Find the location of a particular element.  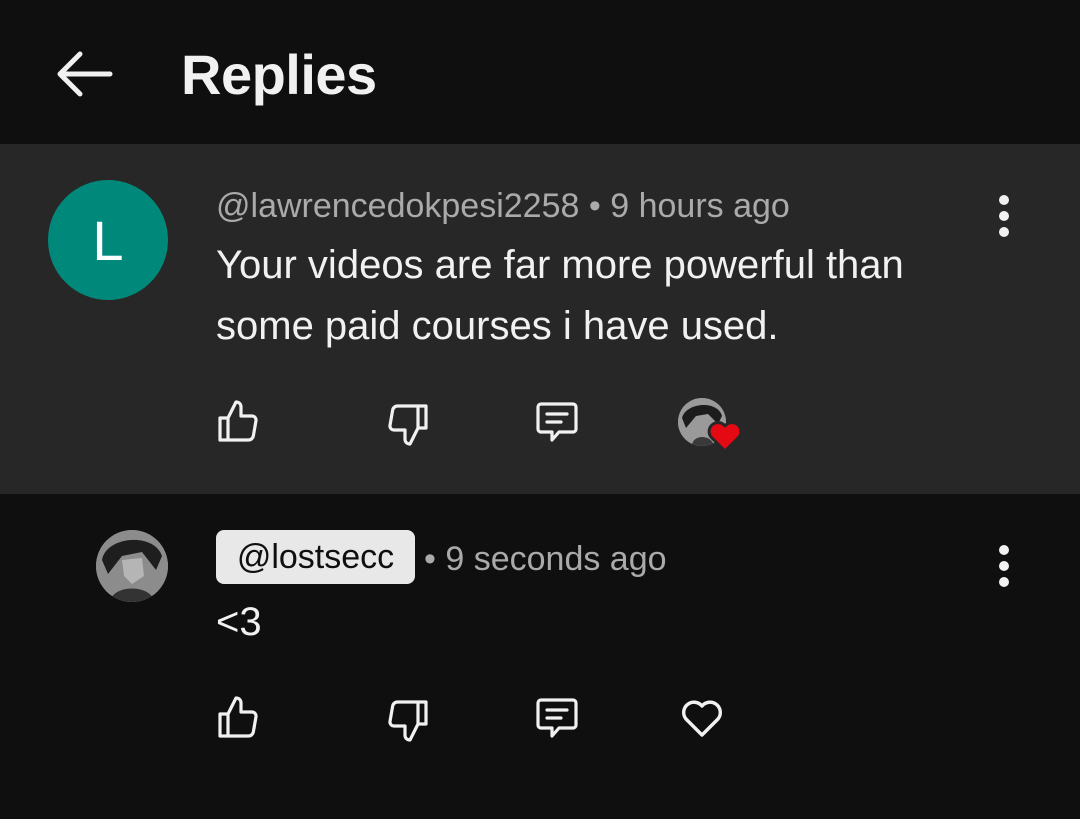

reply-meta: • 9 seconds ago is located at coordinates (545, 559).